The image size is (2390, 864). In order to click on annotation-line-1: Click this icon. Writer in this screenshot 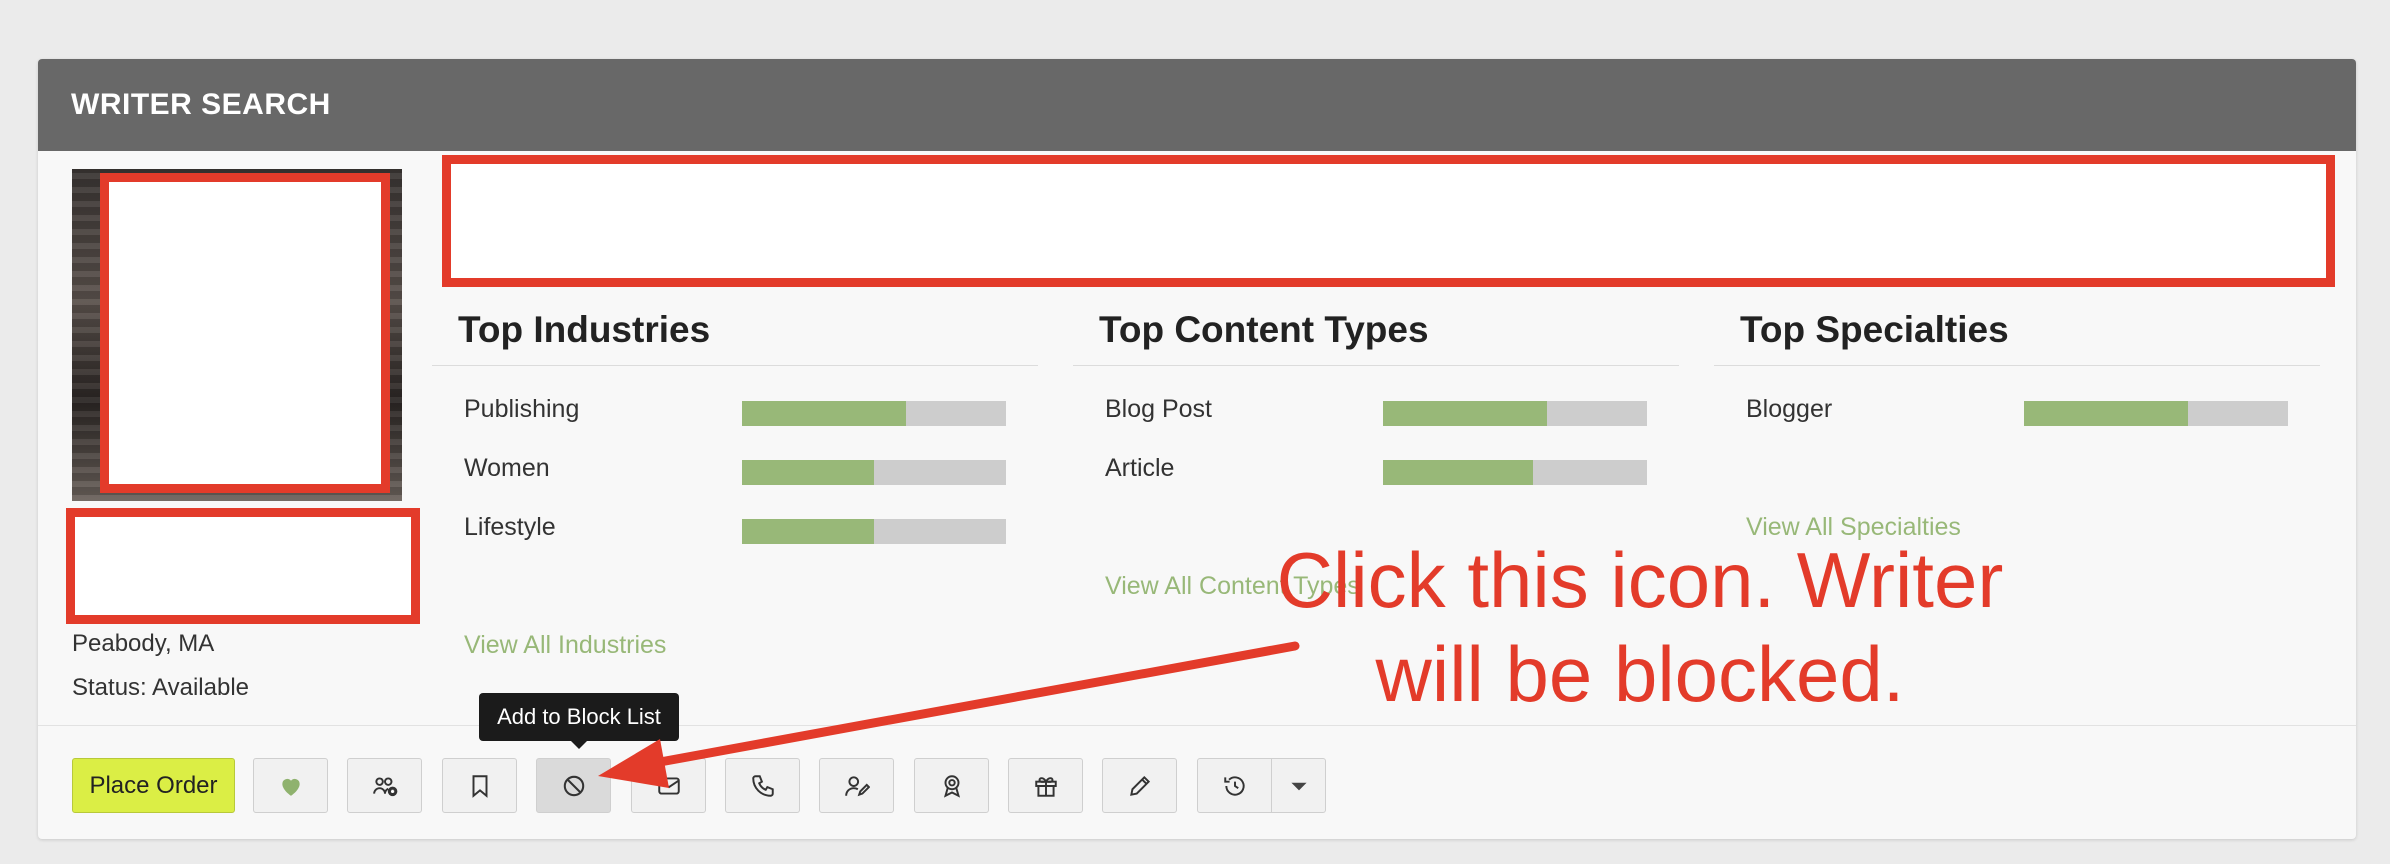, I will do `click(1640, 580)`.